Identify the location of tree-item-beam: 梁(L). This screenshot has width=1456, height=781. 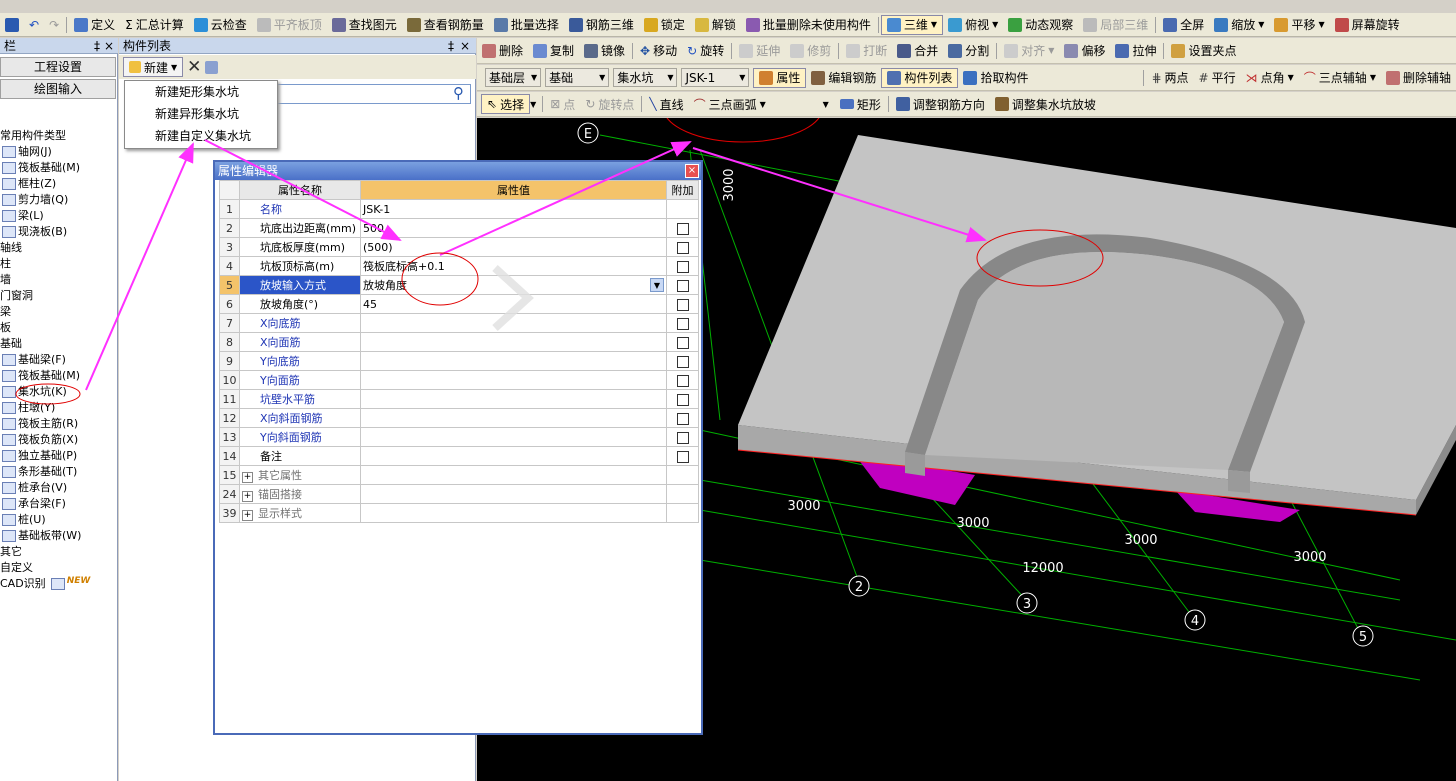
(23, 216).